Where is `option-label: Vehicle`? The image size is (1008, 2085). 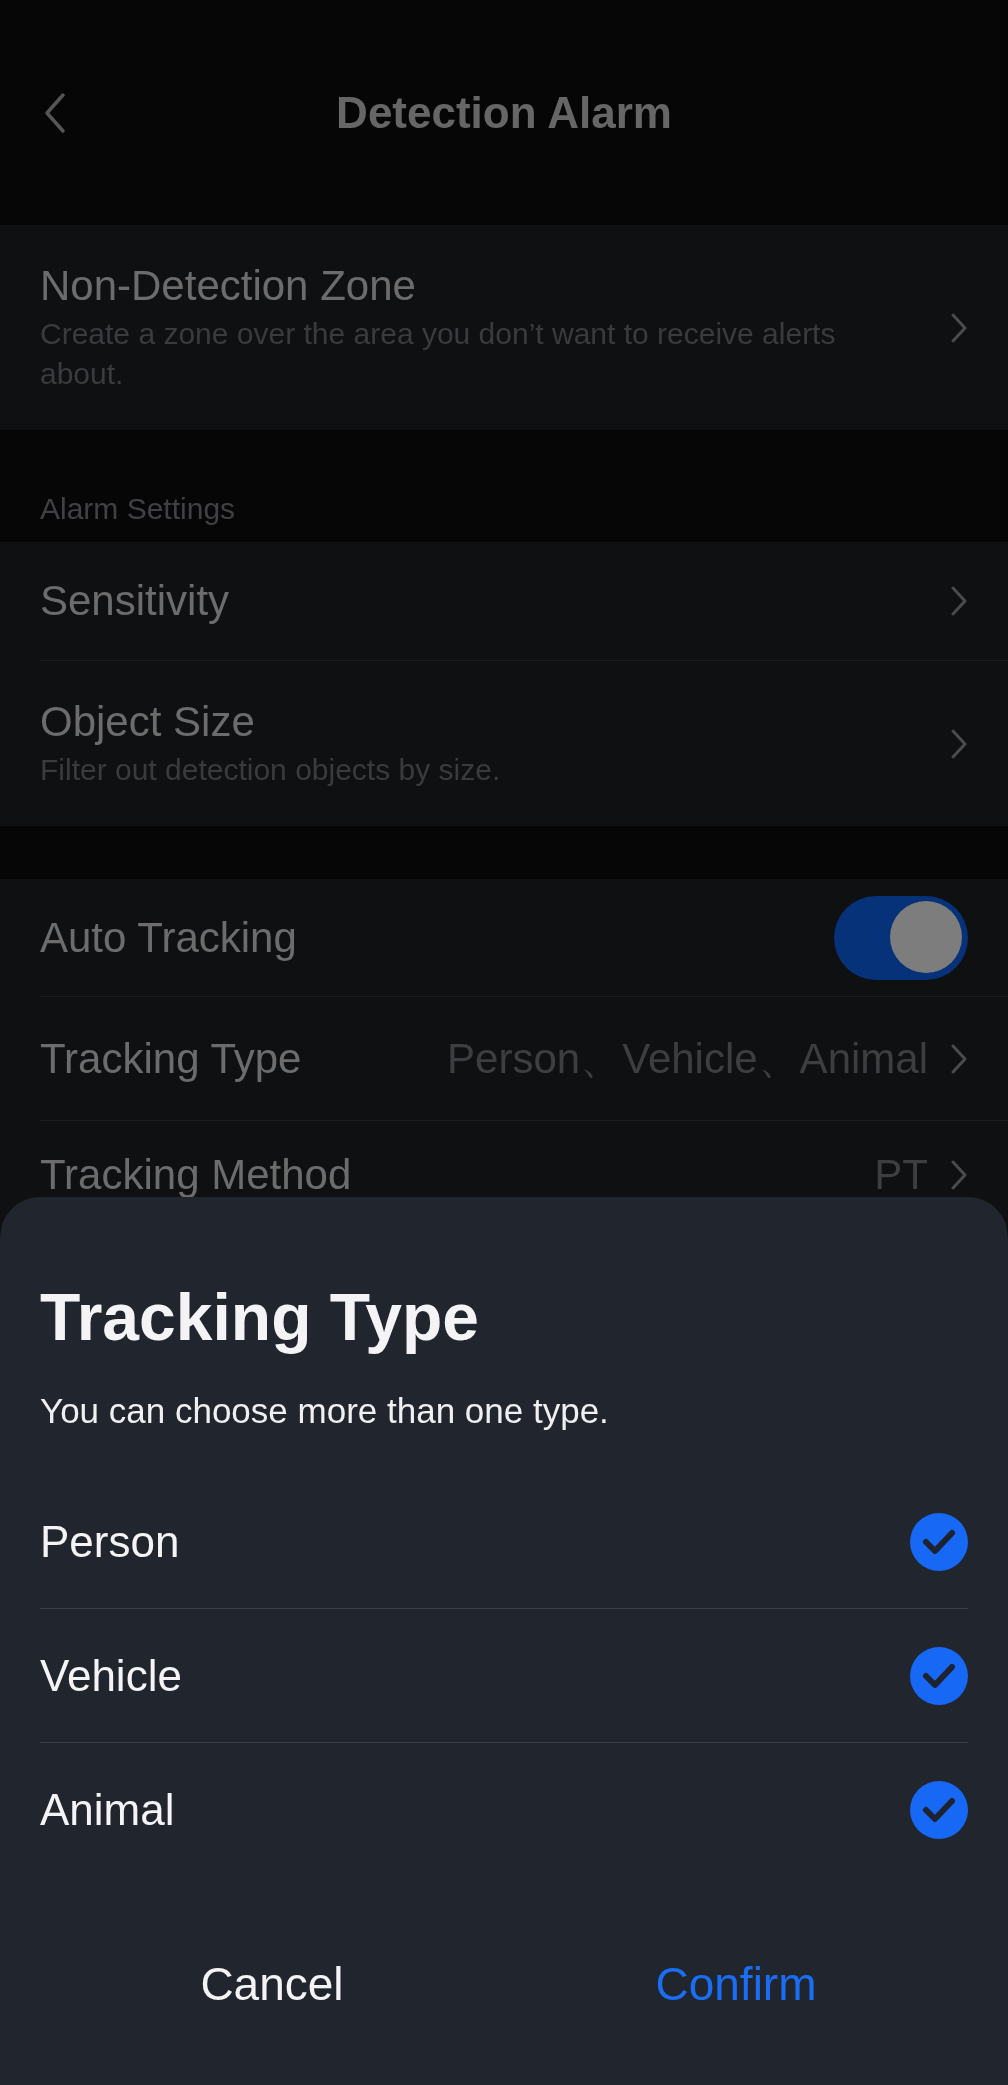
option-label: Vehicle is located at coordinates (111, 1675).